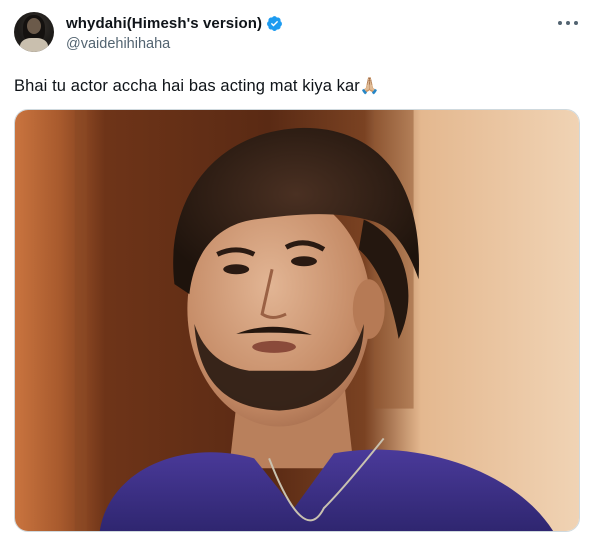 This screenshot has width=594, height=537. Describe the element at coordinates (164, 23) in the screenshot. I see `display-name: whydahi(Himesh's version)` at that location.